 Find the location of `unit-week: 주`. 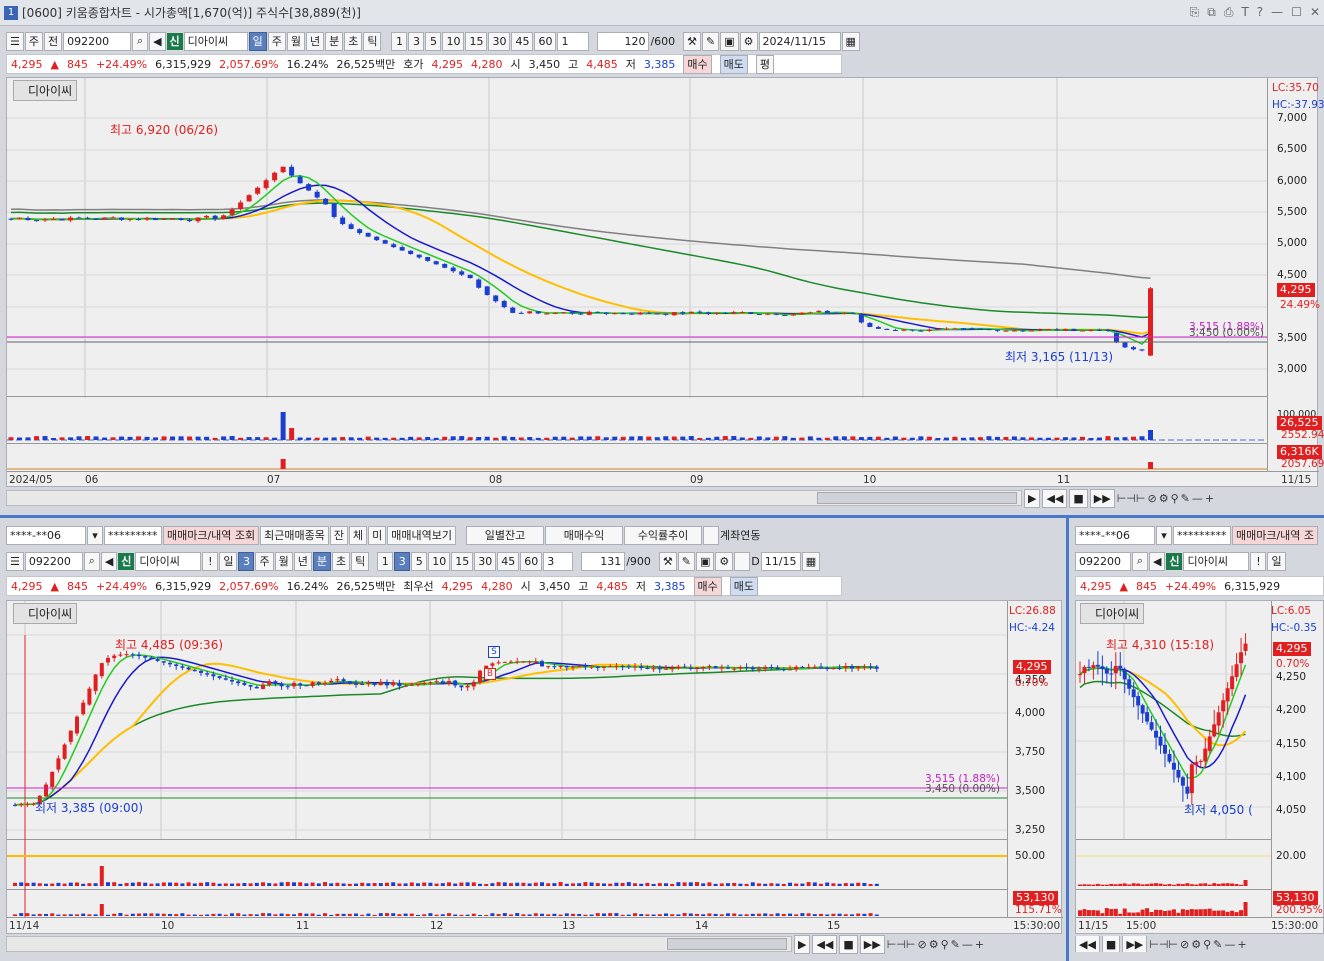

unit-week: 주 is located at coordinates (264, 561).